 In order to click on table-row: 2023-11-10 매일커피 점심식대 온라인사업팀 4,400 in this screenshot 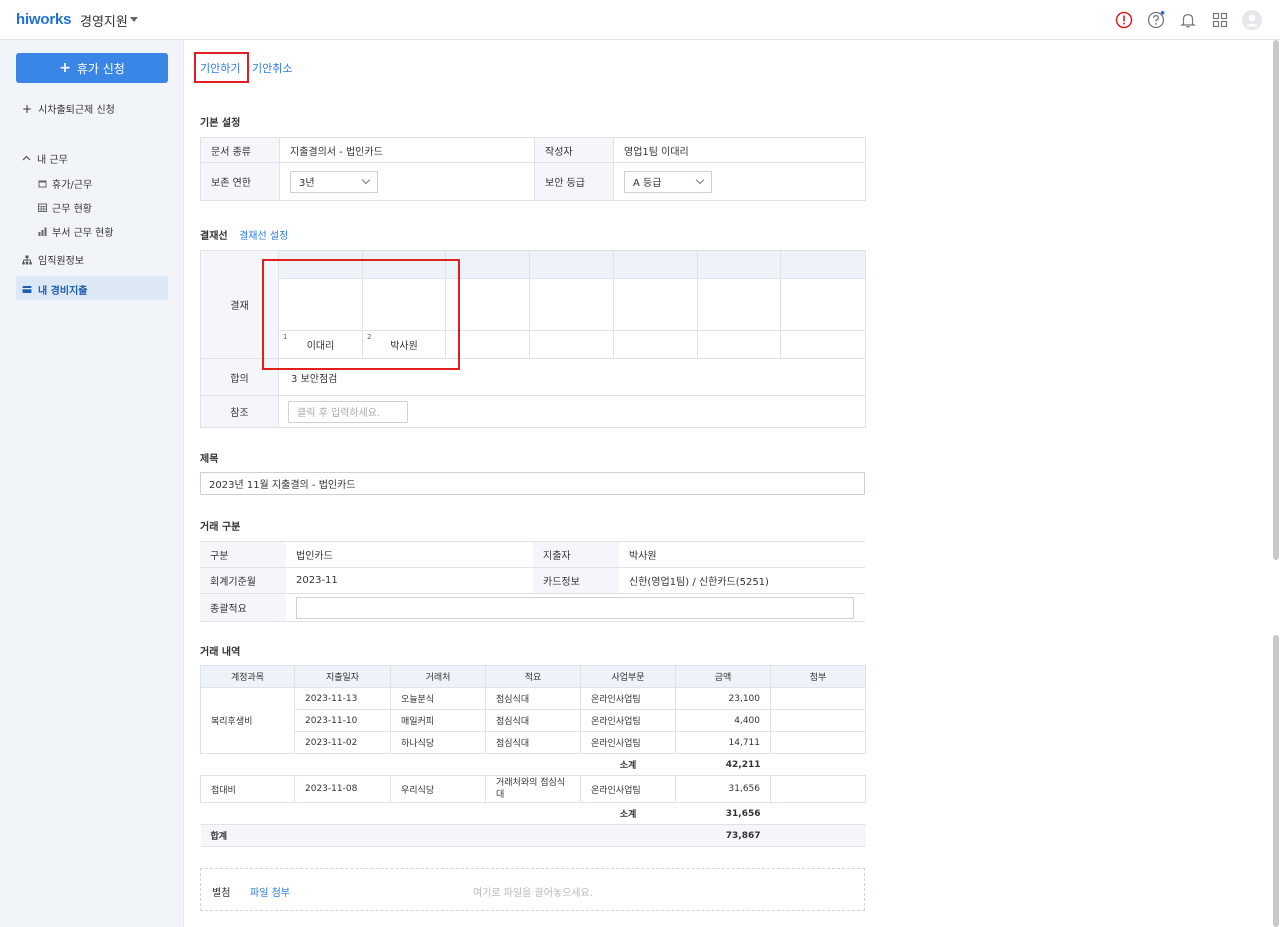, I will do `click(533, 720)`.